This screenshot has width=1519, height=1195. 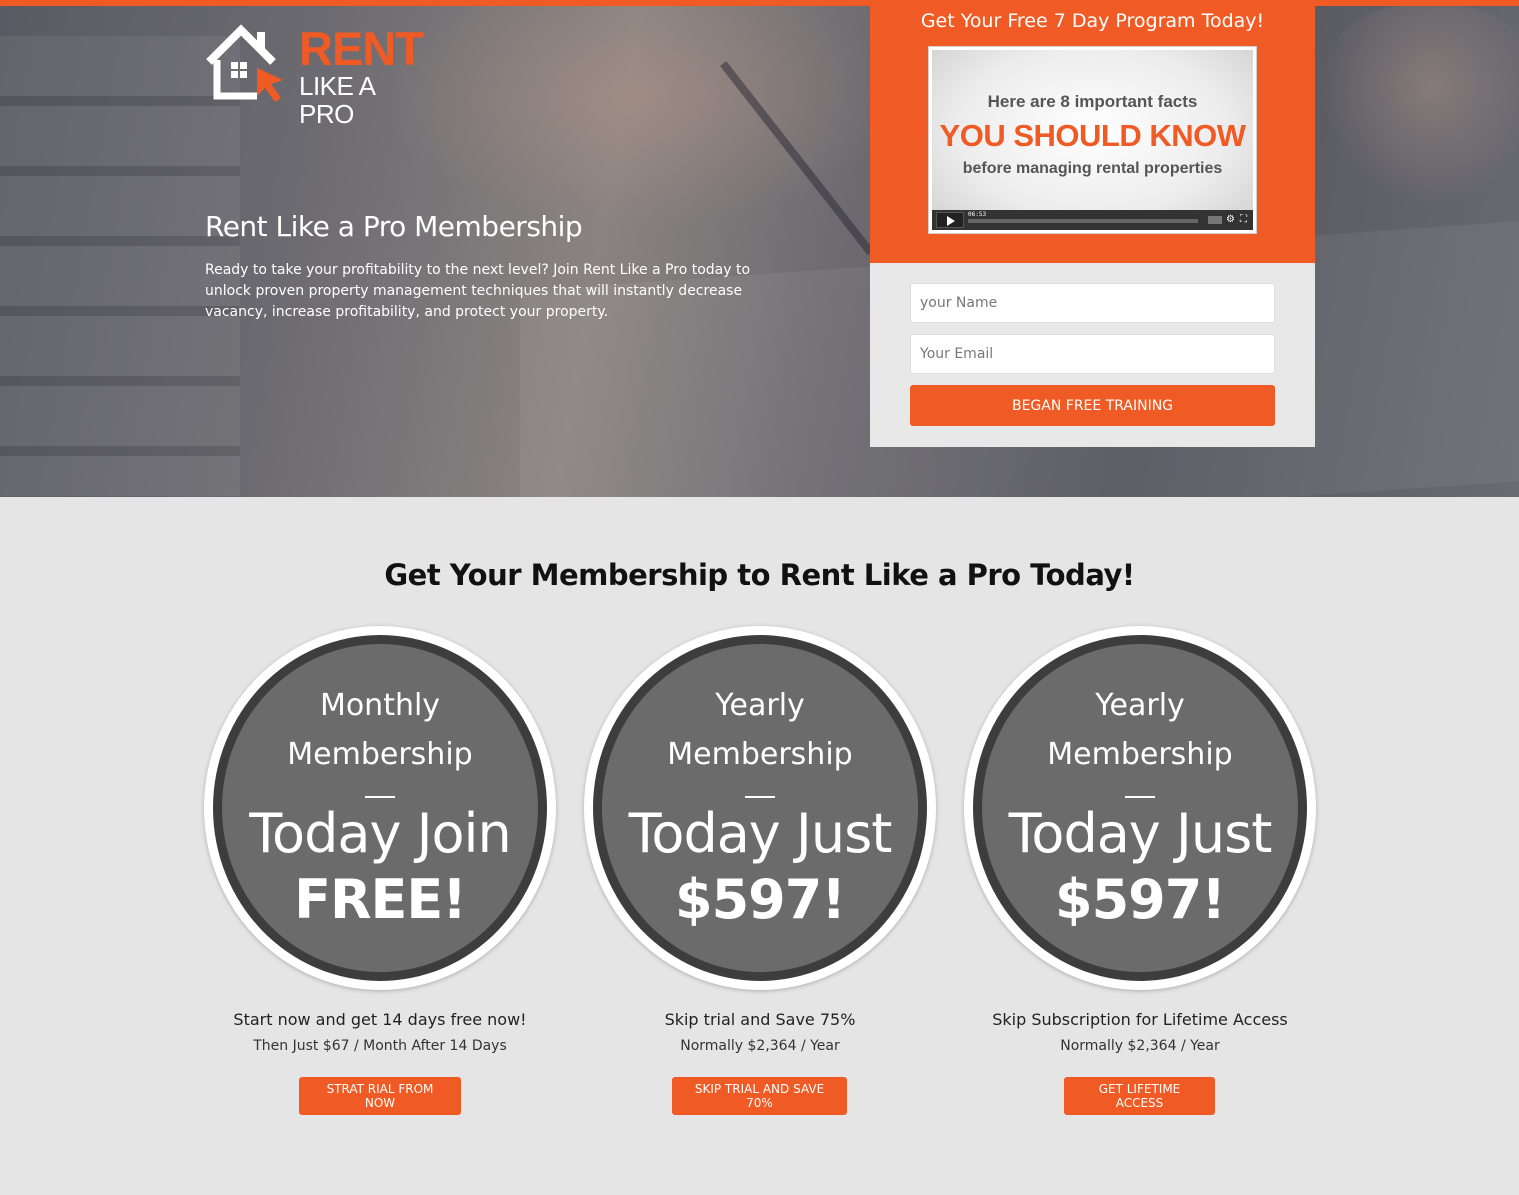 What do you see at coordinates (380, 1096) in the screenshot?
I see `start-trial-button: STRAT RIAL FROM NOW` at bounding box center [380, 1096].